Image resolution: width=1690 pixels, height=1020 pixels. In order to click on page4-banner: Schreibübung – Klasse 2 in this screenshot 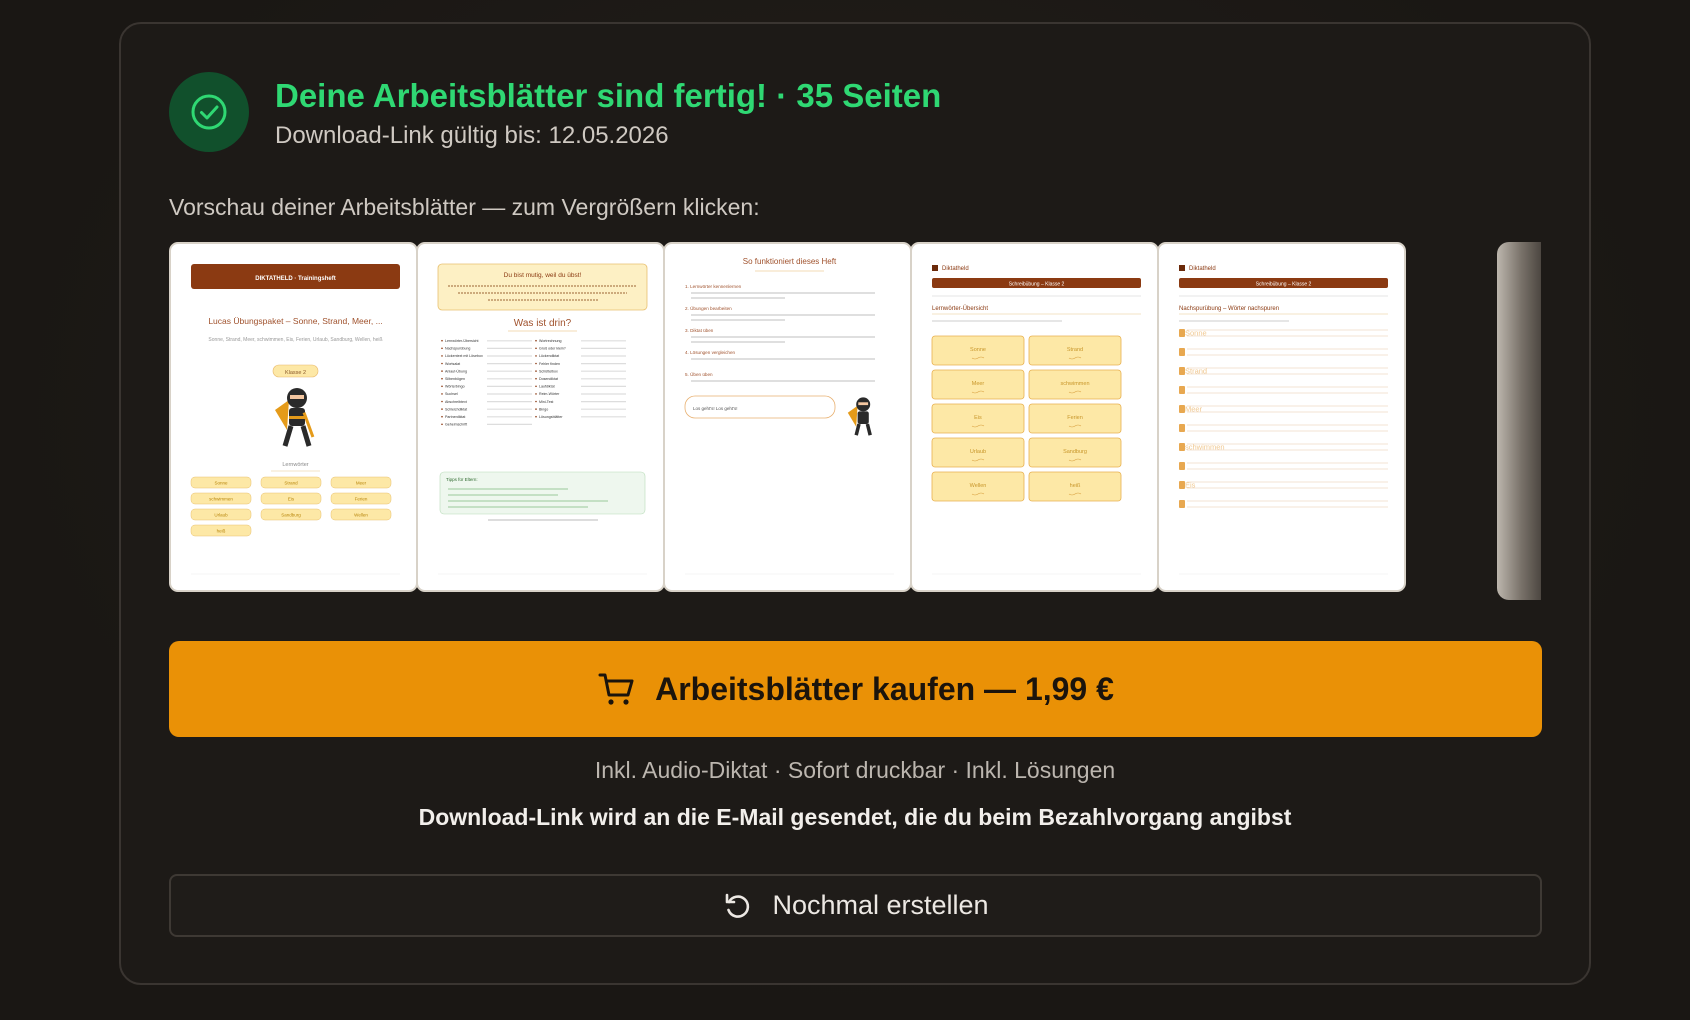, I will do `click(1037, 285)`.